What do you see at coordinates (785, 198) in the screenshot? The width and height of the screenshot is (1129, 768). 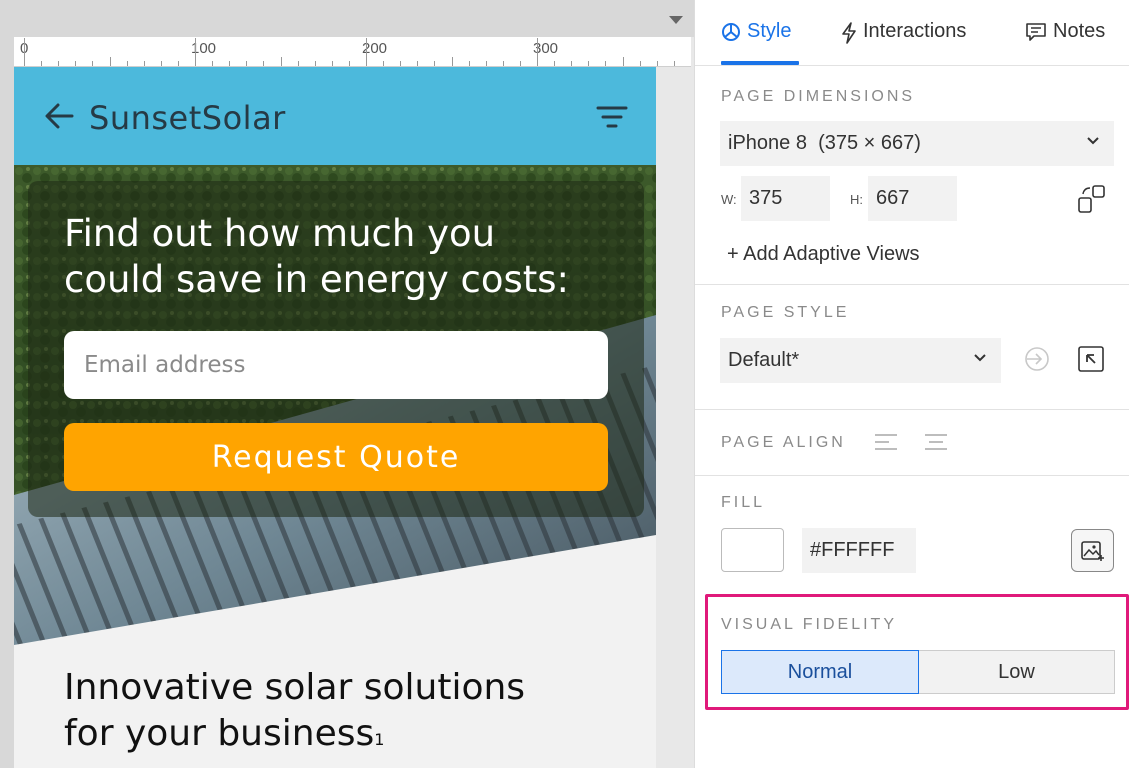 I see `width-field: 375` at bounding box center [785, 198].